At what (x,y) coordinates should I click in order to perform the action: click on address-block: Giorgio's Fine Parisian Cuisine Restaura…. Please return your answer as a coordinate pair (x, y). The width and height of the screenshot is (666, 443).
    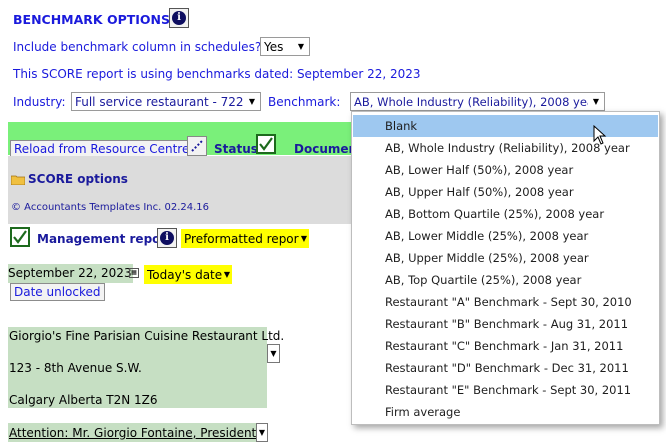
    Looking at the image, I should click on (146, 367).